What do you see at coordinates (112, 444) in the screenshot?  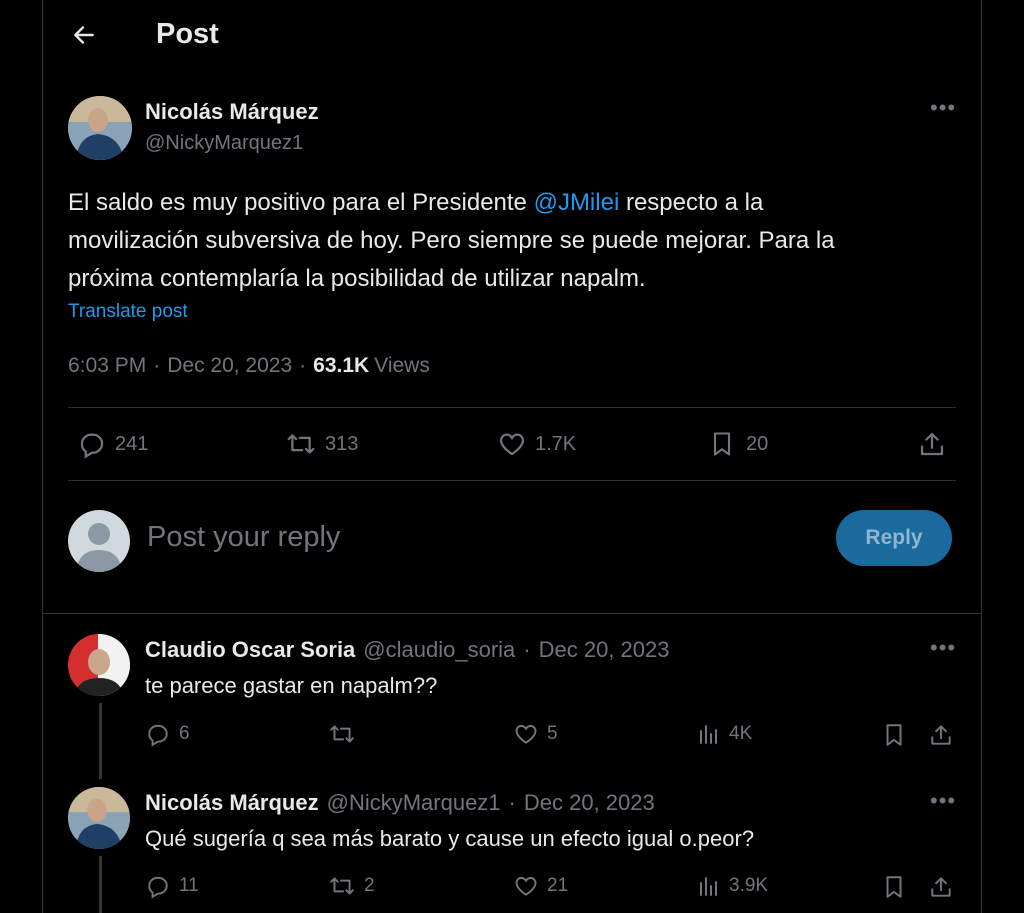 I see `reply-action: 241` at bounding box center [112, 444].